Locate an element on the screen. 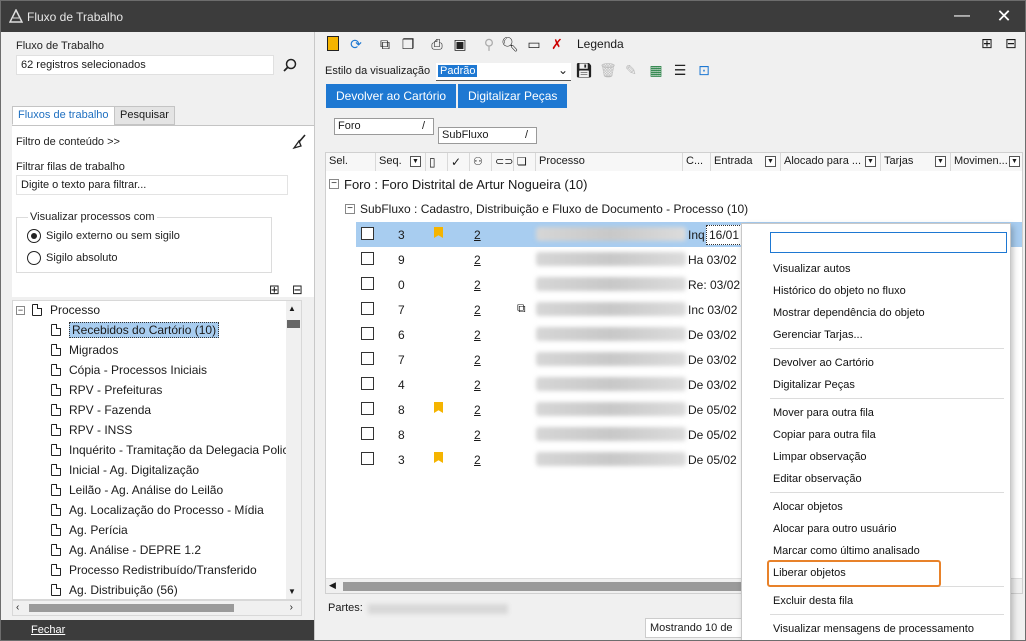 The width and height of the screenshot is (1026, 641). col-seq: Seq. ▼ is located at coordinates (401, 162).